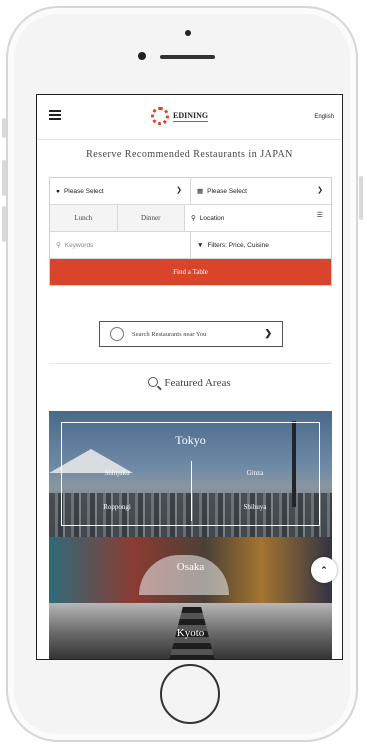  What do you see at coordinates (197, 383) in the screenshot?
I see `featured-title: Featured Areas` at bounding box center [197, 383].